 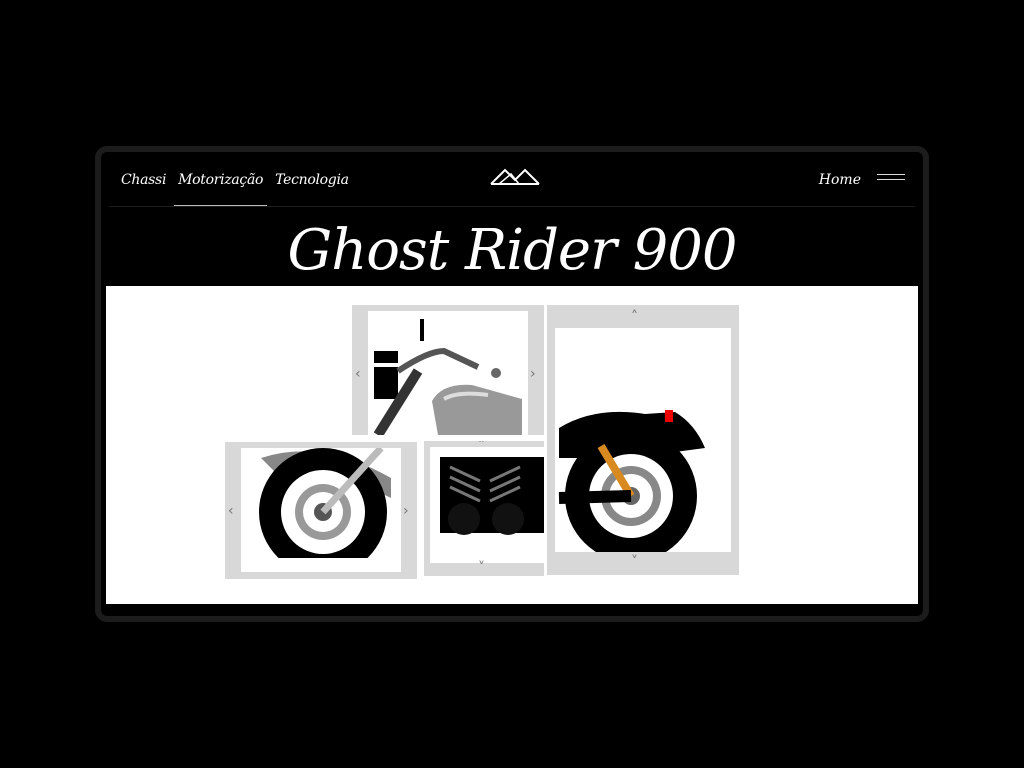 What do you see at coordinates (512, 250) in the screenshot?
I see `page-title: Ghost Rider 900` at bounding box center [512, 250].